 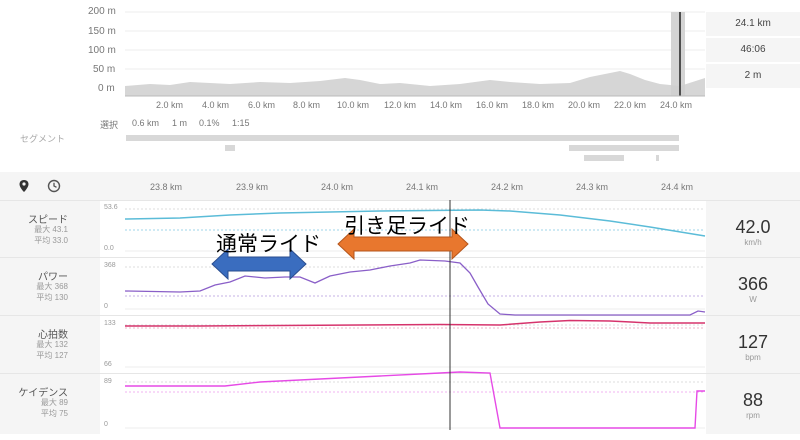 What do you see at coordinates (268, 244) in the screenshot?
I see `annotation-normal: 通常ライド` at bounding box center [268, 244].